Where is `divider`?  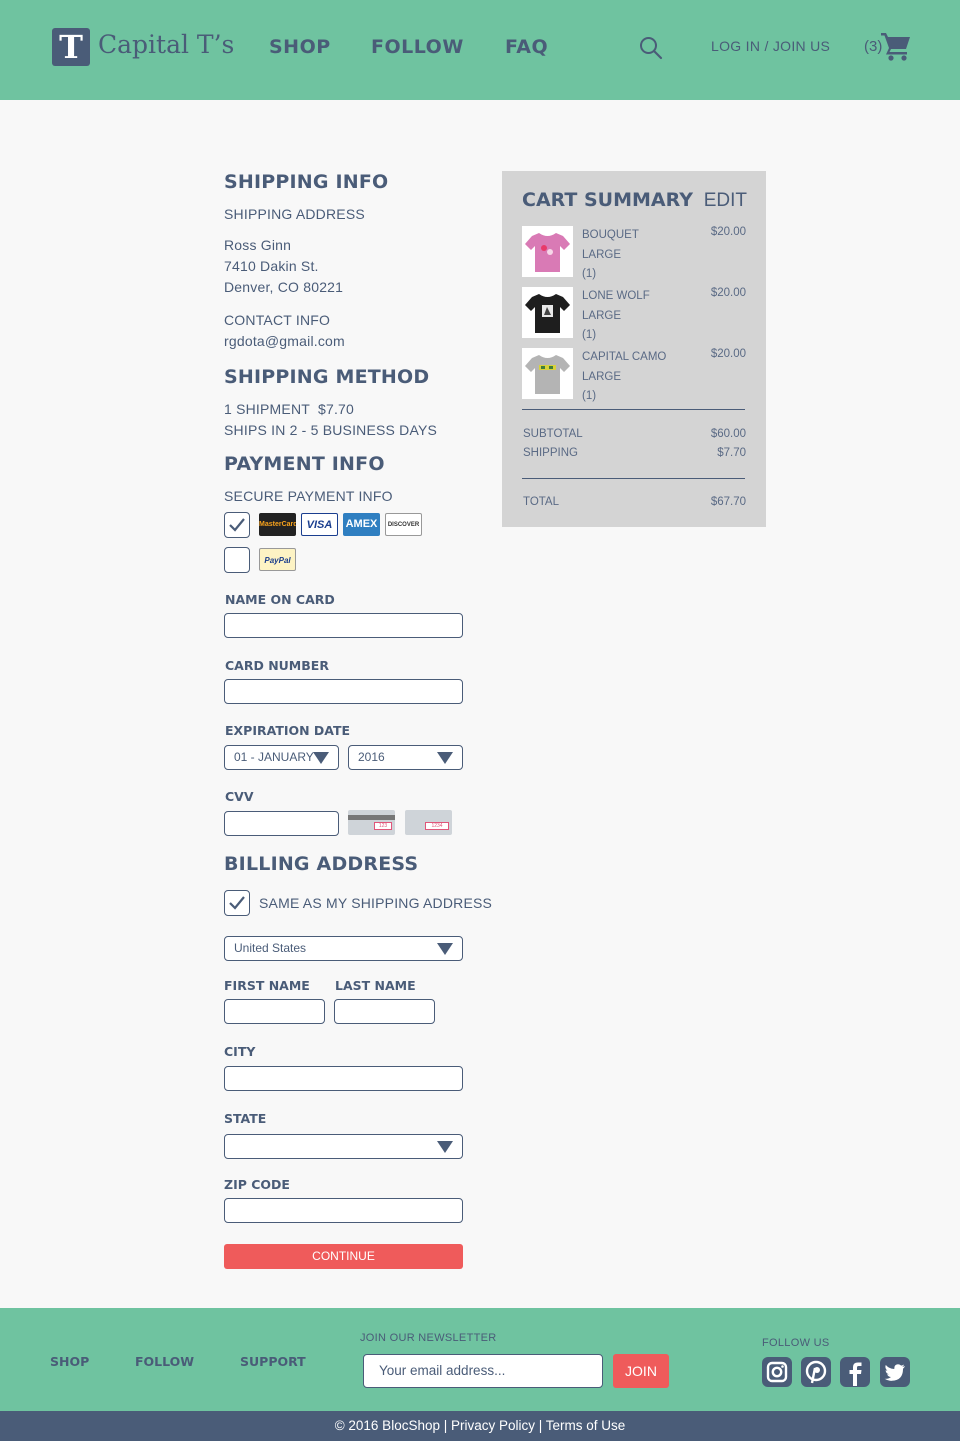
divider is located at coordinates (633, 478).